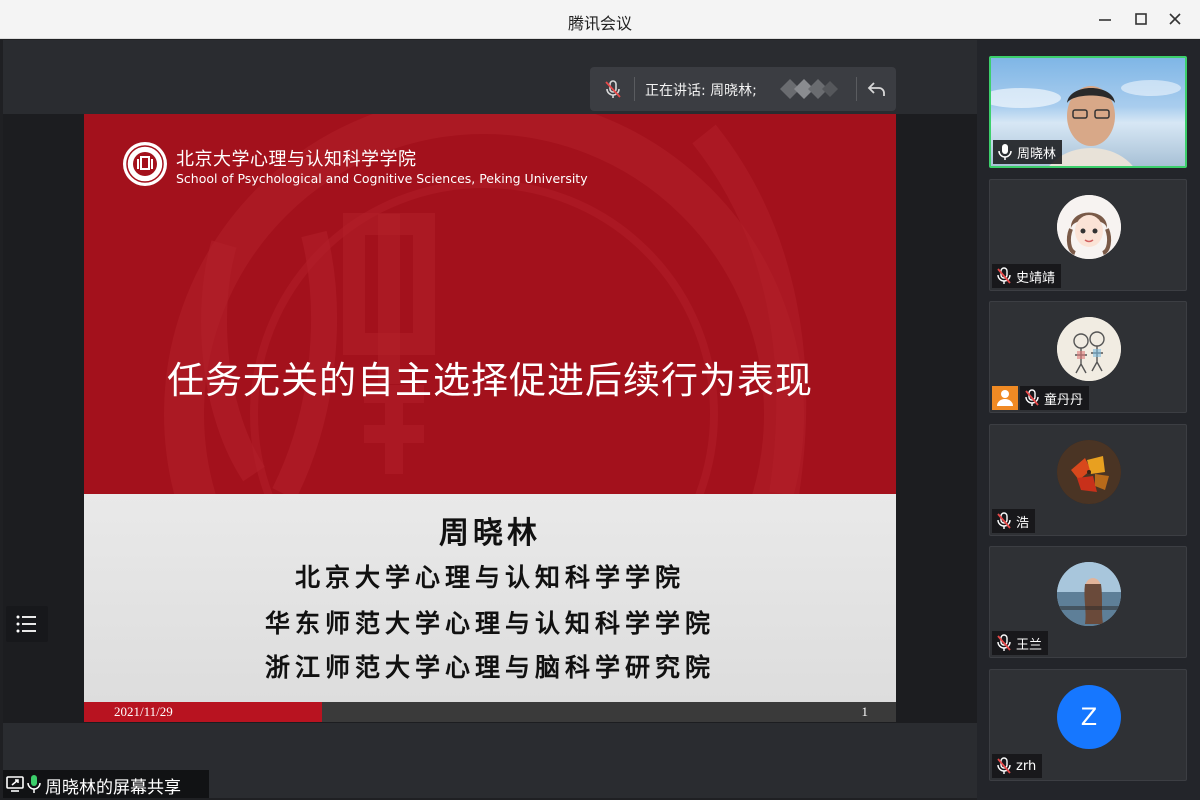 This screenshot has height=800, width=1200. I want to click on close-button, so click(1175, 19).